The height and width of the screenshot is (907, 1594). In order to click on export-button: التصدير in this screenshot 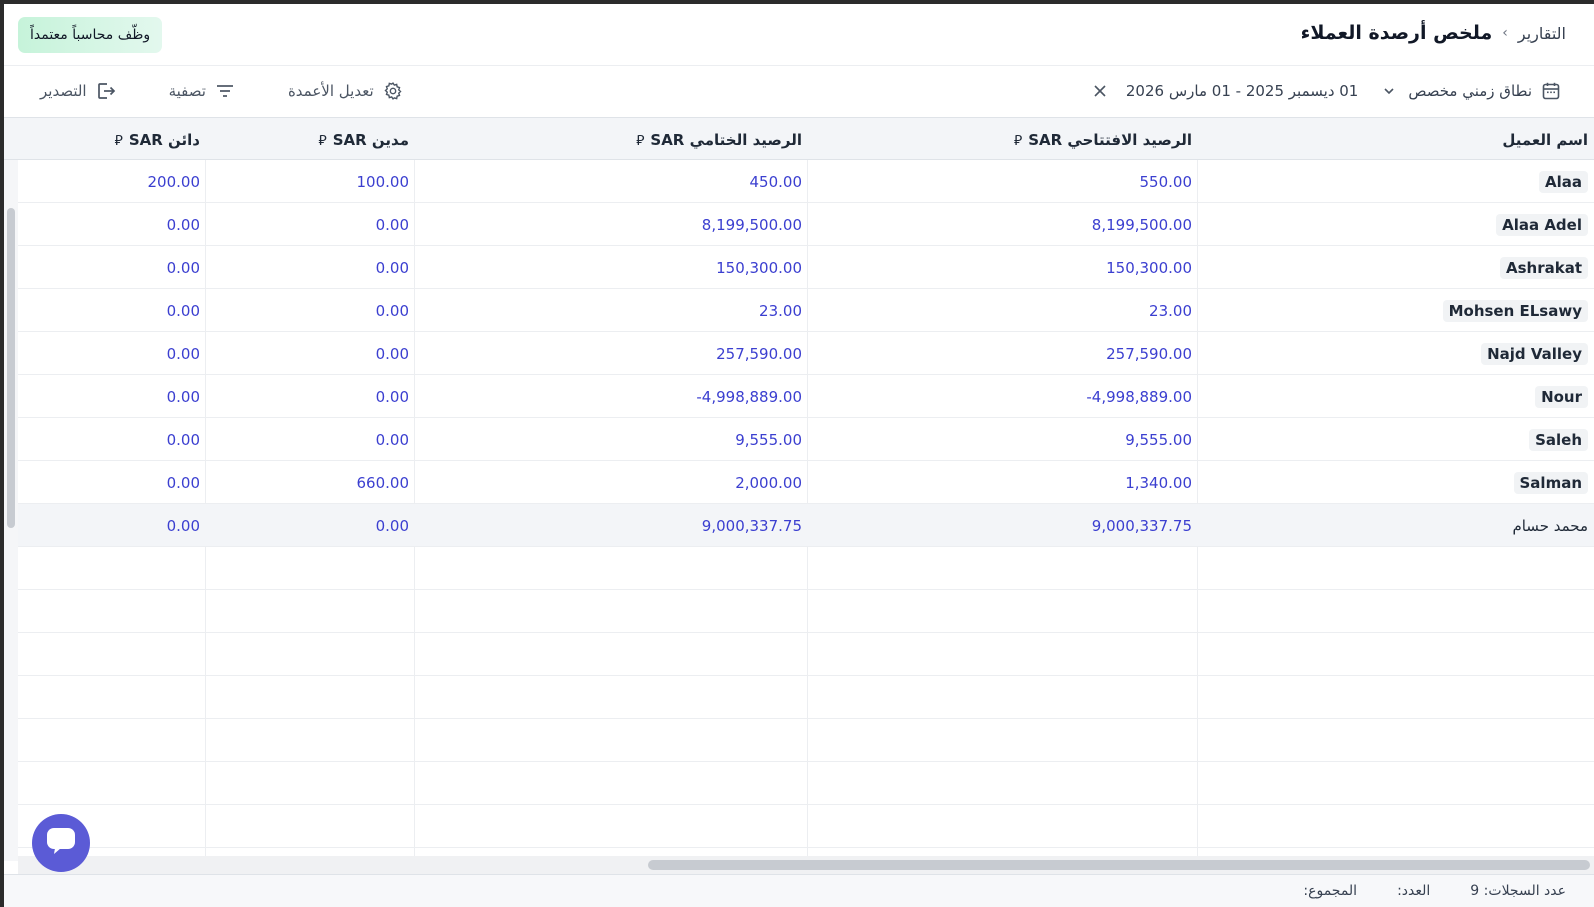, I will do `click(78, 91)`.